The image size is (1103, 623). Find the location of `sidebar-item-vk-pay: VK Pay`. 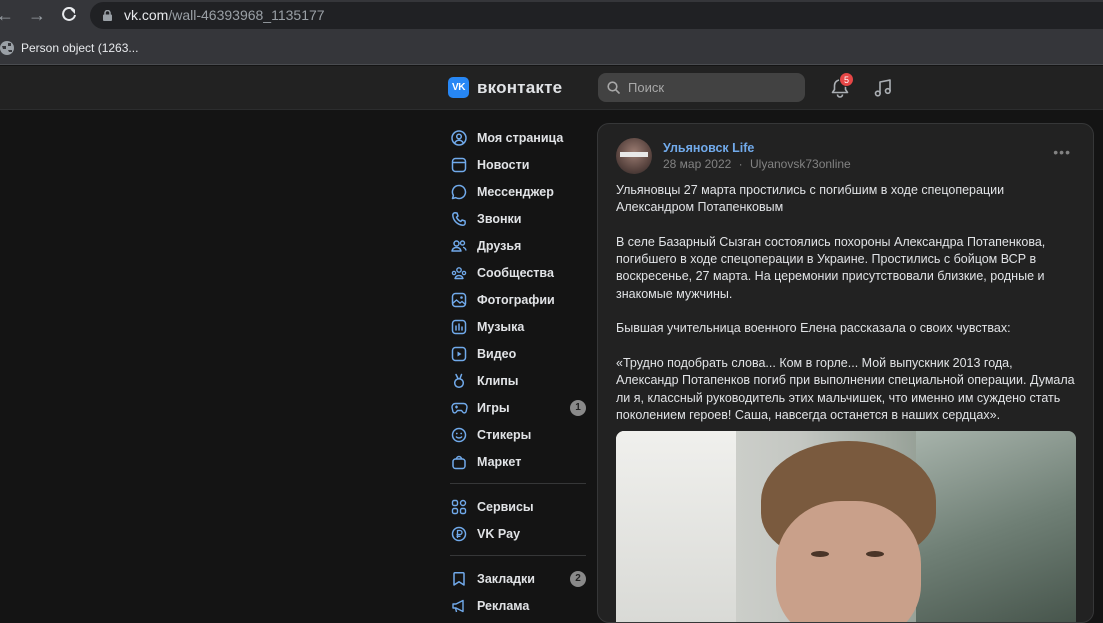

sidebar-item-vk-pay: VK Pay is located at coordinates (518, 533).